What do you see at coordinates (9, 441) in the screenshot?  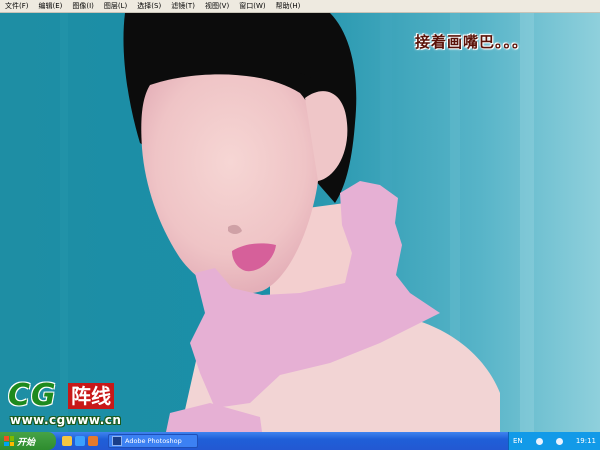 I see `windows-flag-icon` at bounding box center [9, 441].